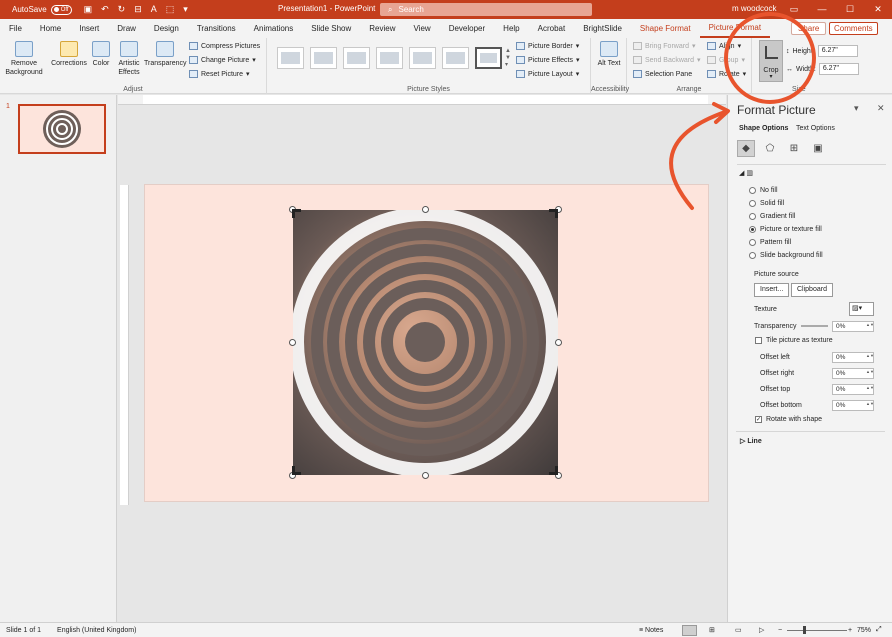 The height and width of the screenshot is (637, 892). What do you see at coordinates (558, 342) in the screenshot?
I see `resize-handle-r` at bounding box center [558, 342].